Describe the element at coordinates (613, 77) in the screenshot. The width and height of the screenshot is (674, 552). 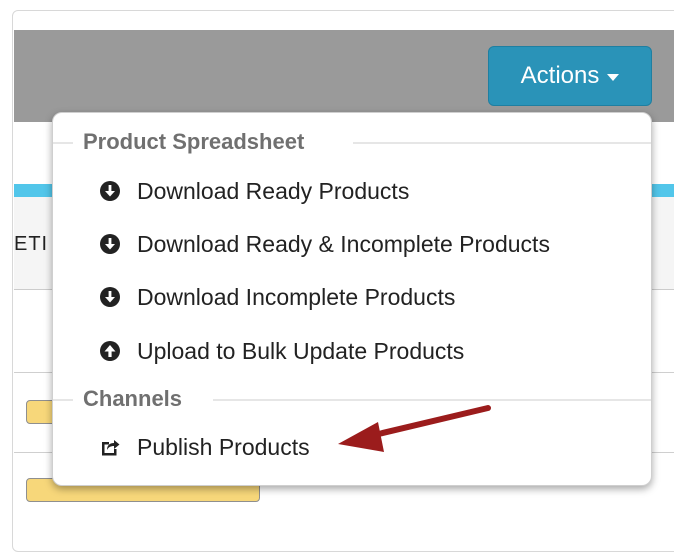
I see `caret-down-icon` at that location.